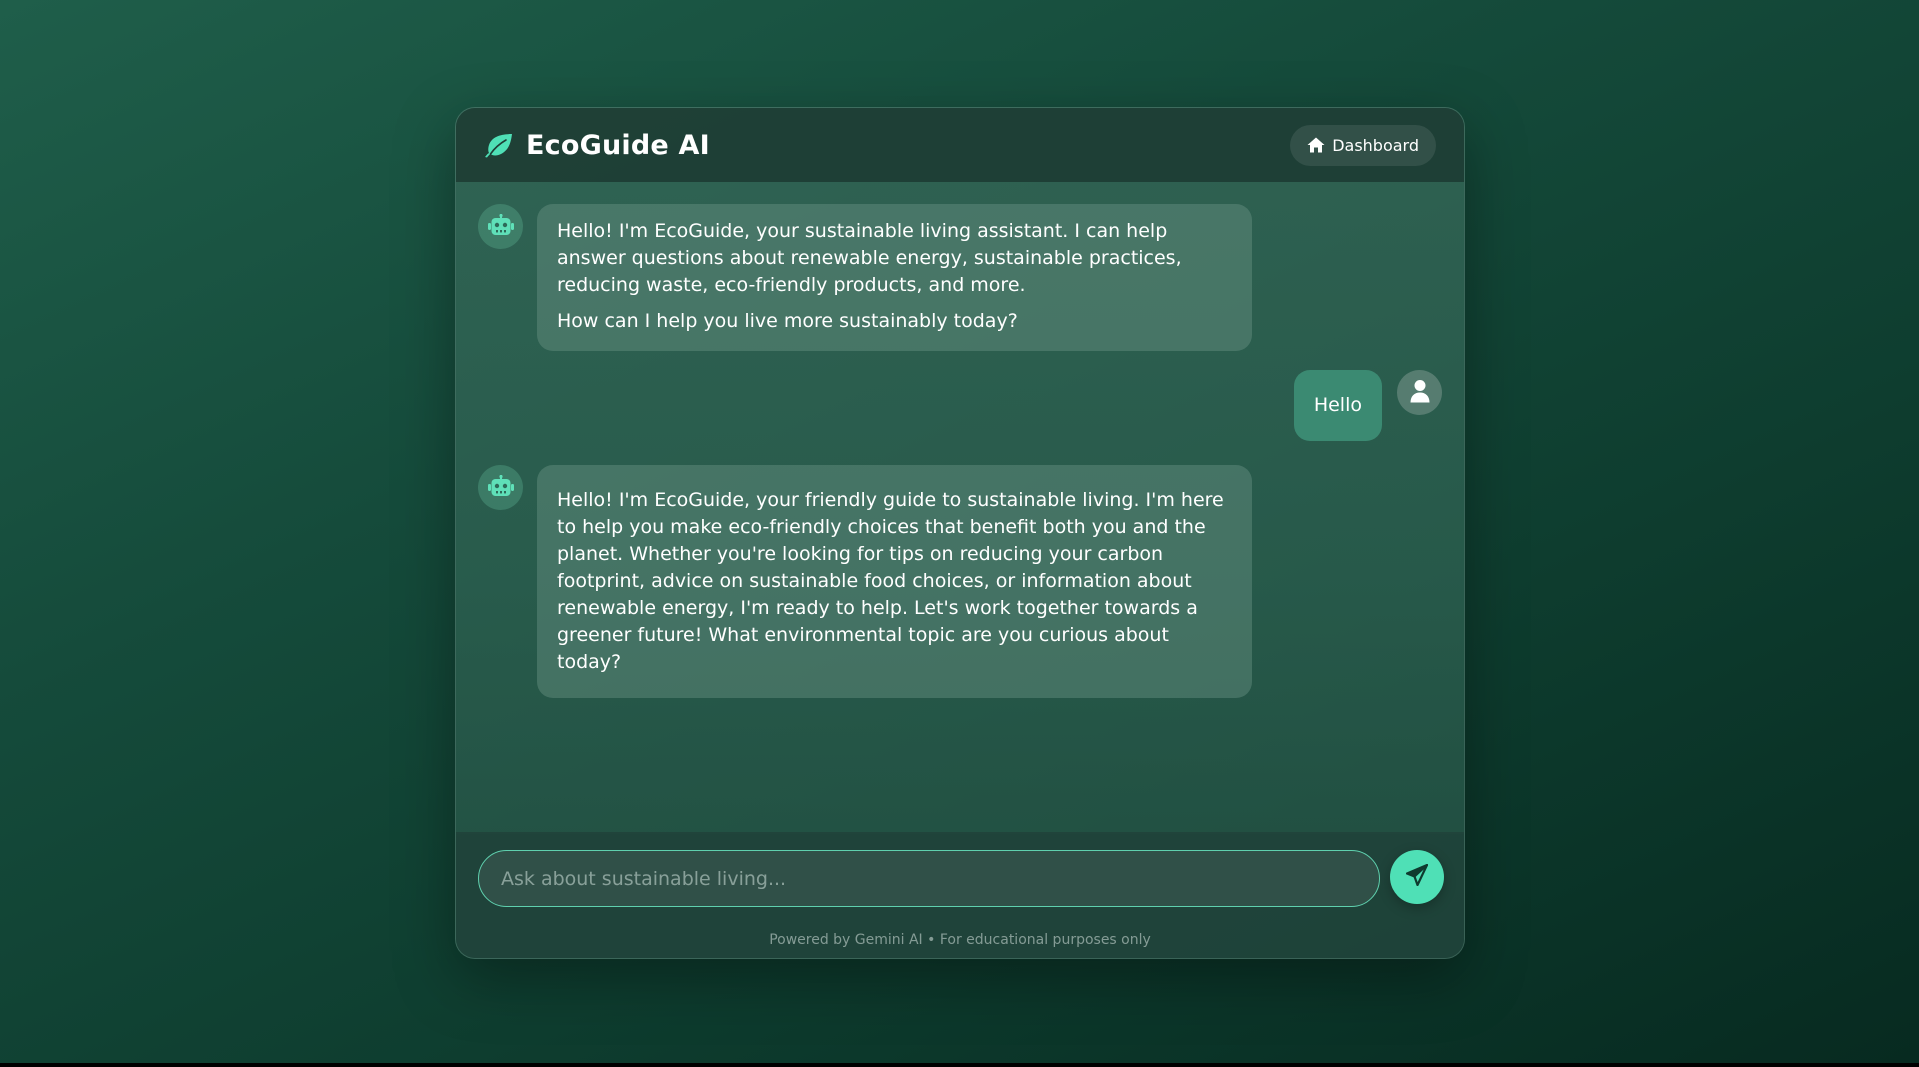  What do you see at coordinates (1375, 145) in the screenshot?
I see `dashboard-label: Dashboard` at bounding box center [1375, 145].